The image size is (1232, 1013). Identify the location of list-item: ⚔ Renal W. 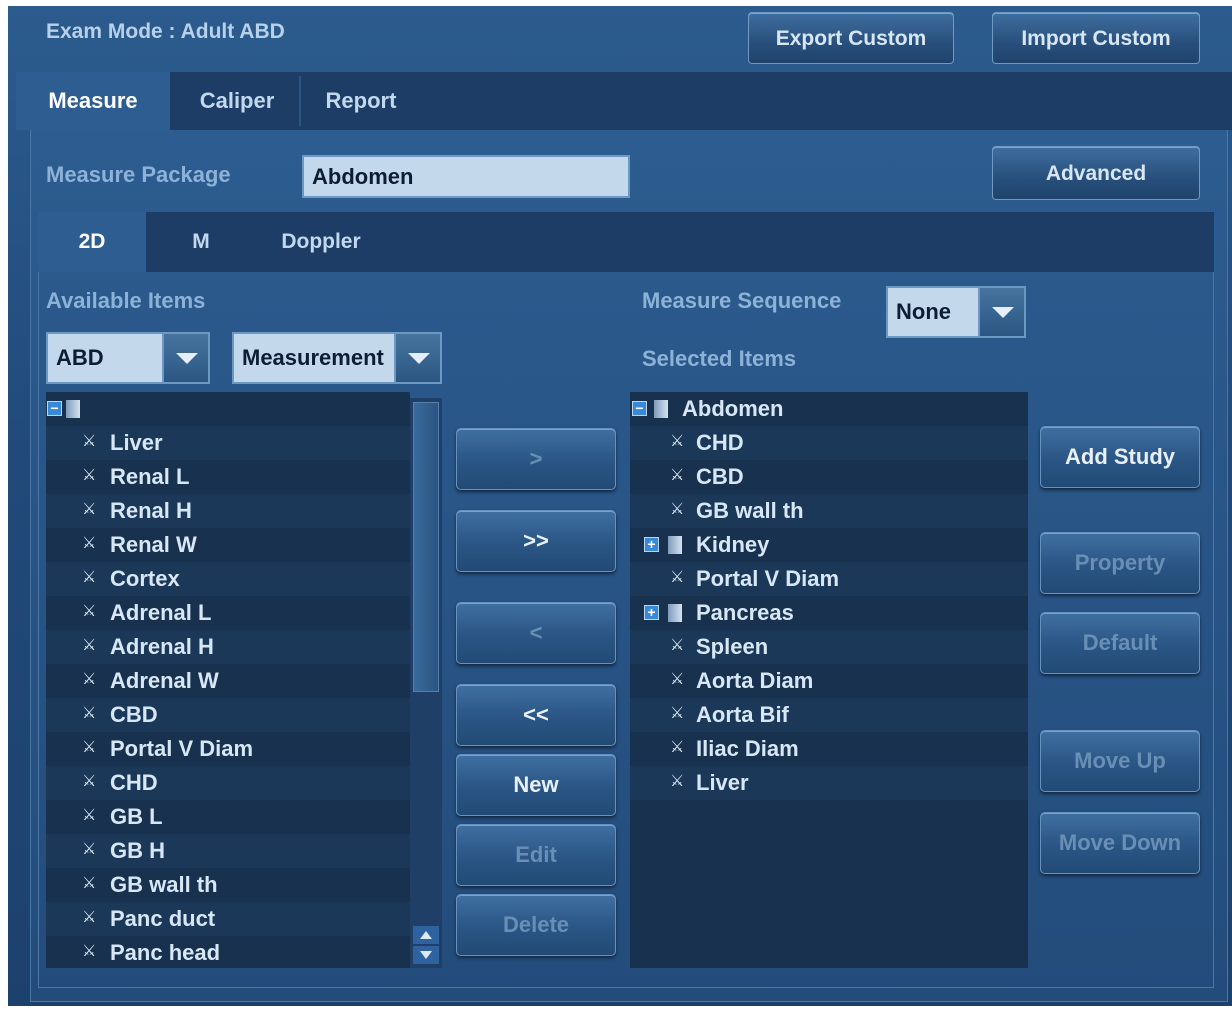
(228, 545).